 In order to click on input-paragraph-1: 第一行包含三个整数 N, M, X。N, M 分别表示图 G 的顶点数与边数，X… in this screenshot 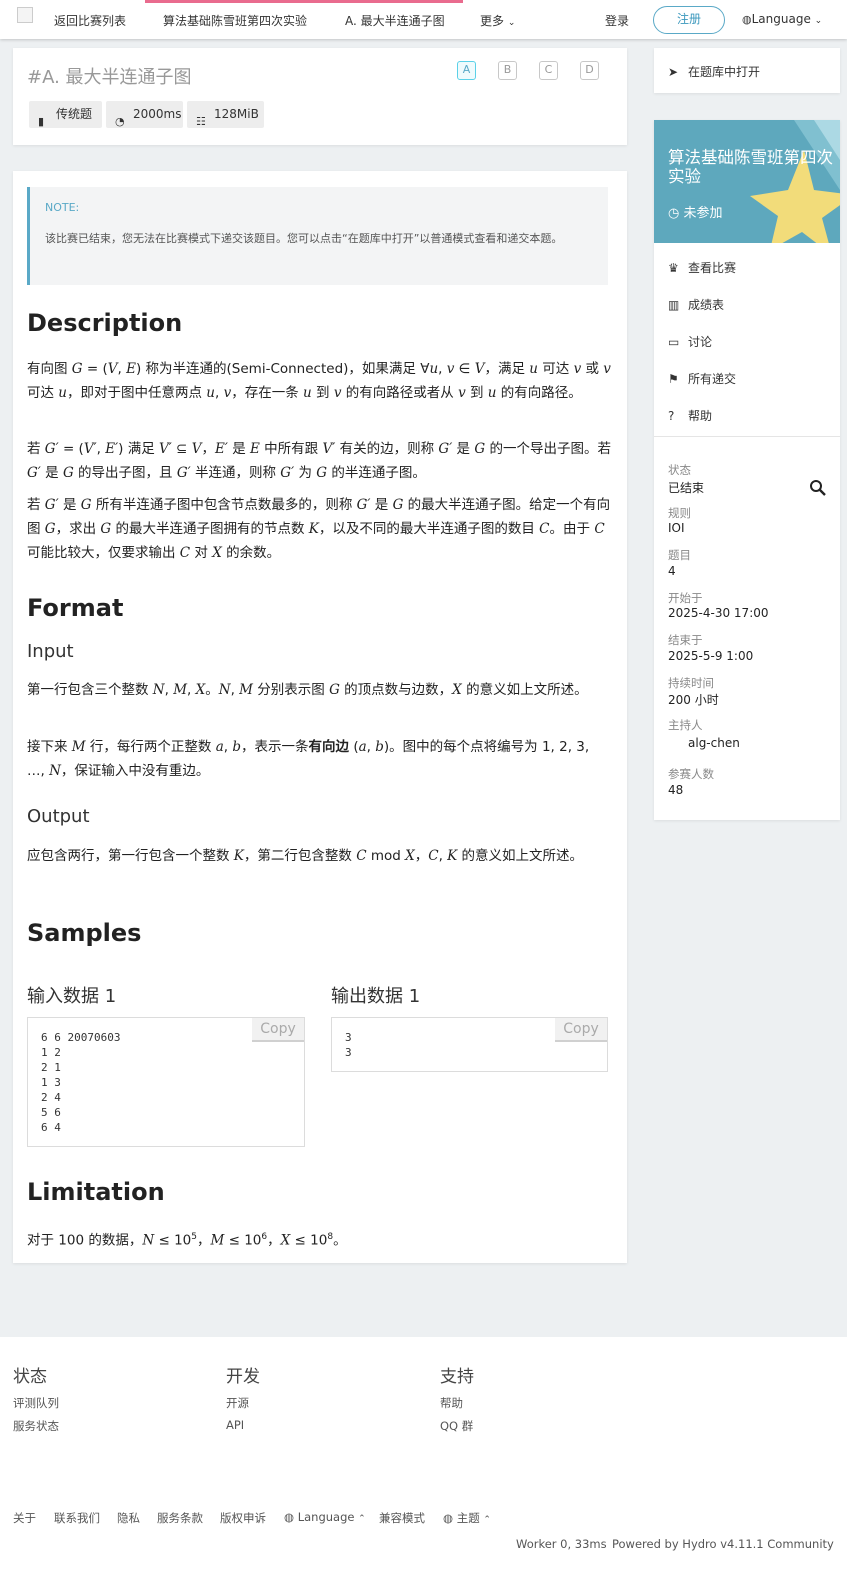, I will do `click(307, 690)`.